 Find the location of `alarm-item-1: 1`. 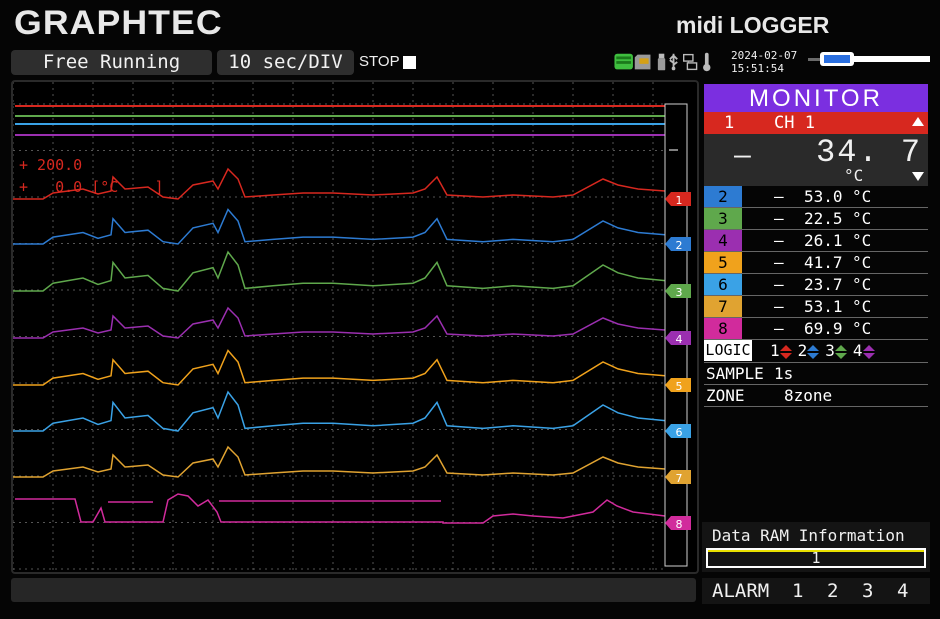

alarm-item-1: 1 is located at coordinates (798, 591).